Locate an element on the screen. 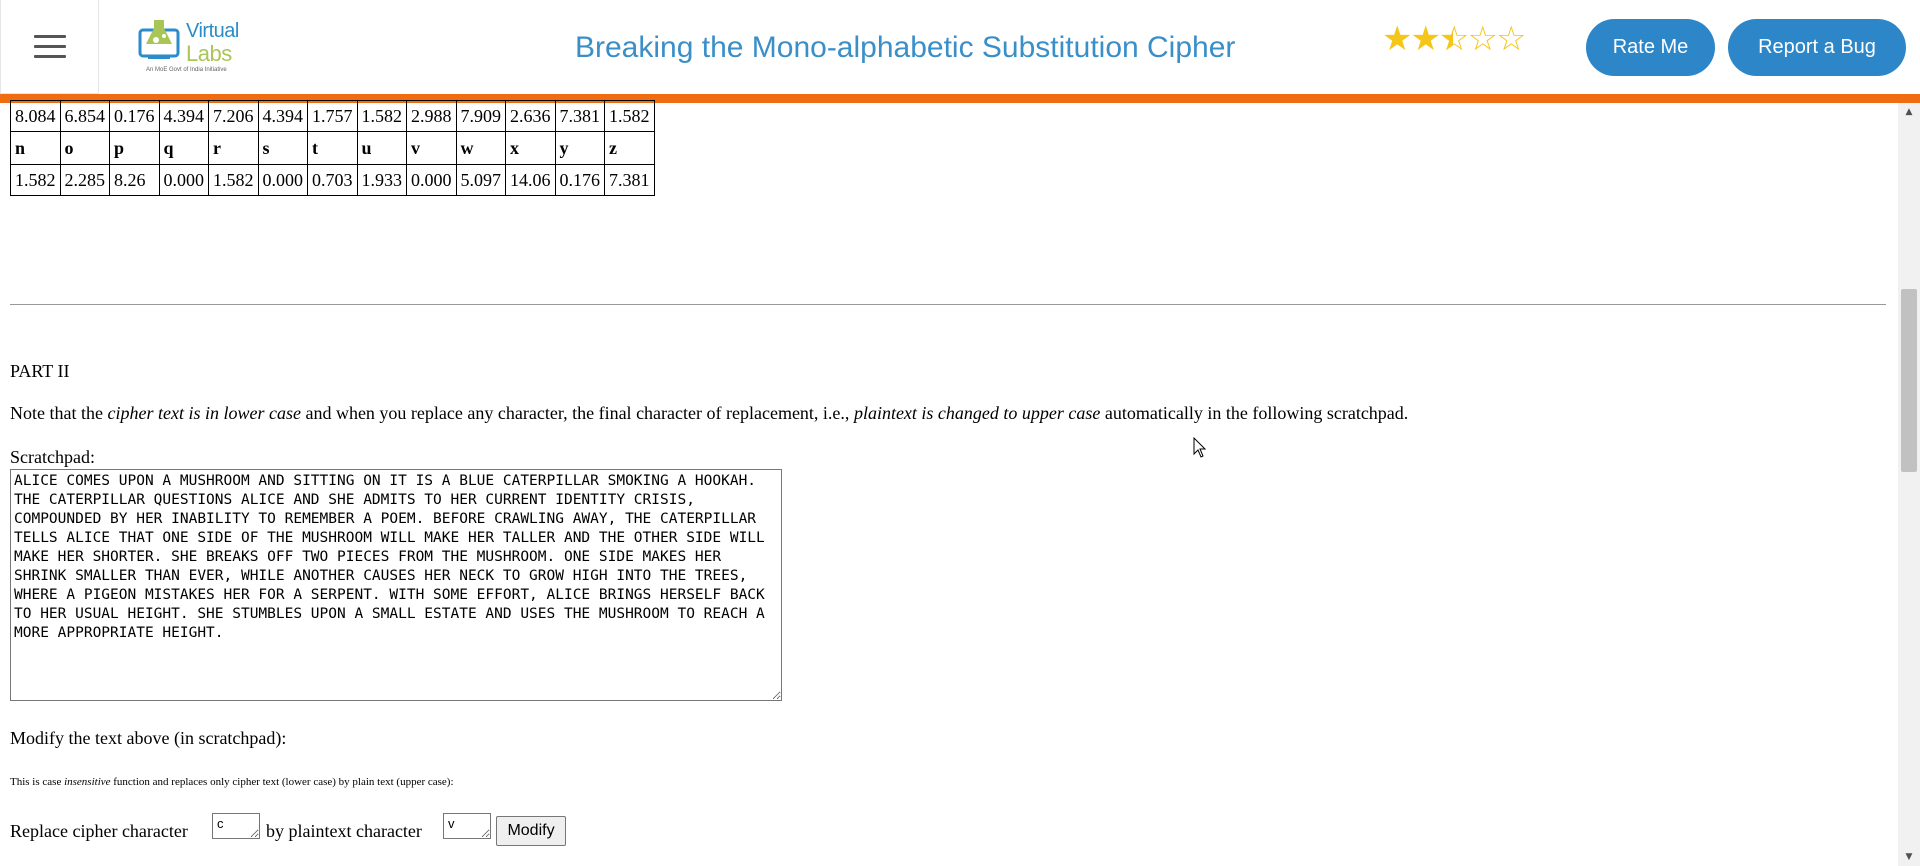 Image resolution: width=1920 pixels, height=866 pixels. scroll-up-arrow-icon: ▲ is located at coordinates (1909, 112).